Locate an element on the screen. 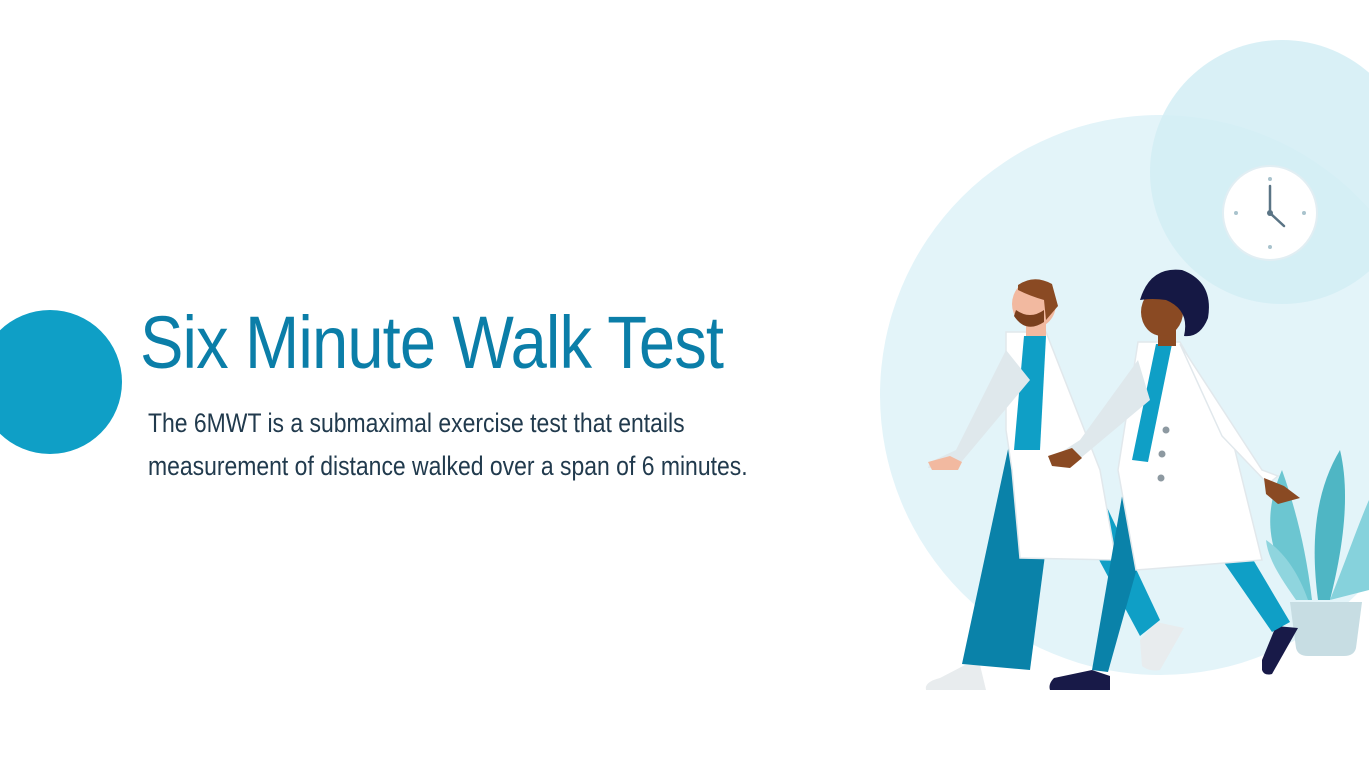 This screenshot has height=762, width=1369. clock-icon is located at coordinates (1270, 213).